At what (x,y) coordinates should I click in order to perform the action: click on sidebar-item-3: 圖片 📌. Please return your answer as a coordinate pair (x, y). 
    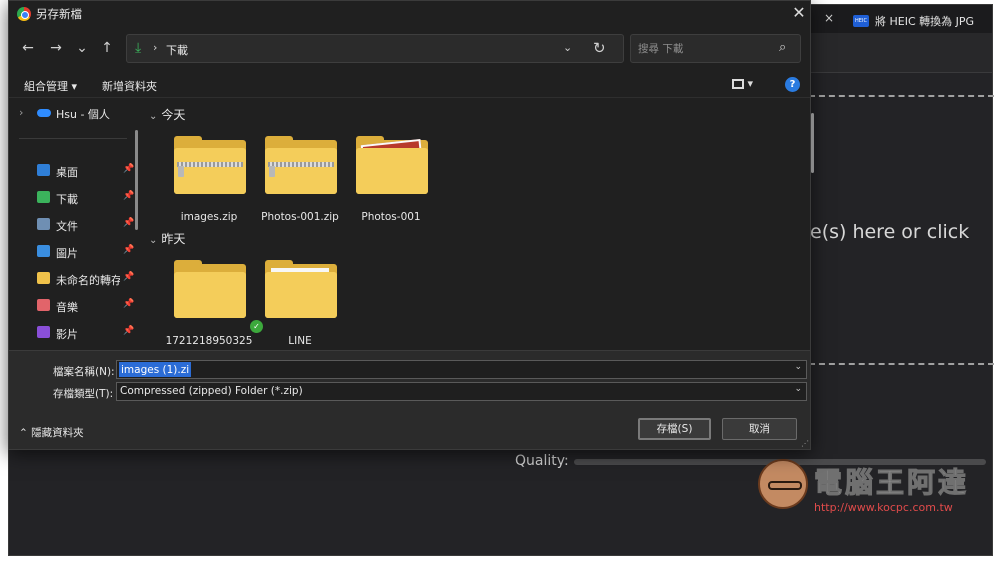
    Looking at the image, I should click on (87, 252).